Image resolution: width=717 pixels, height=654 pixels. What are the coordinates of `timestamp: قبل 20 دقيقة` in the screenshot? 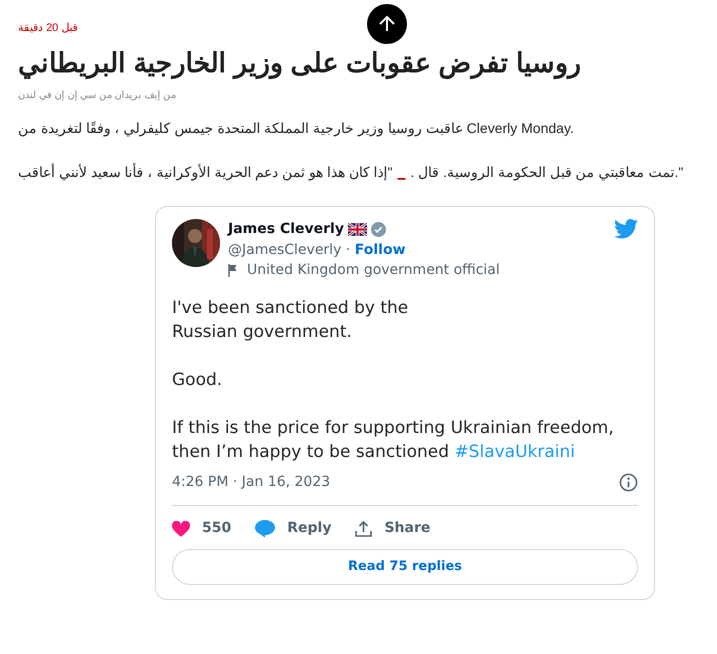 It's located at (48, 28).